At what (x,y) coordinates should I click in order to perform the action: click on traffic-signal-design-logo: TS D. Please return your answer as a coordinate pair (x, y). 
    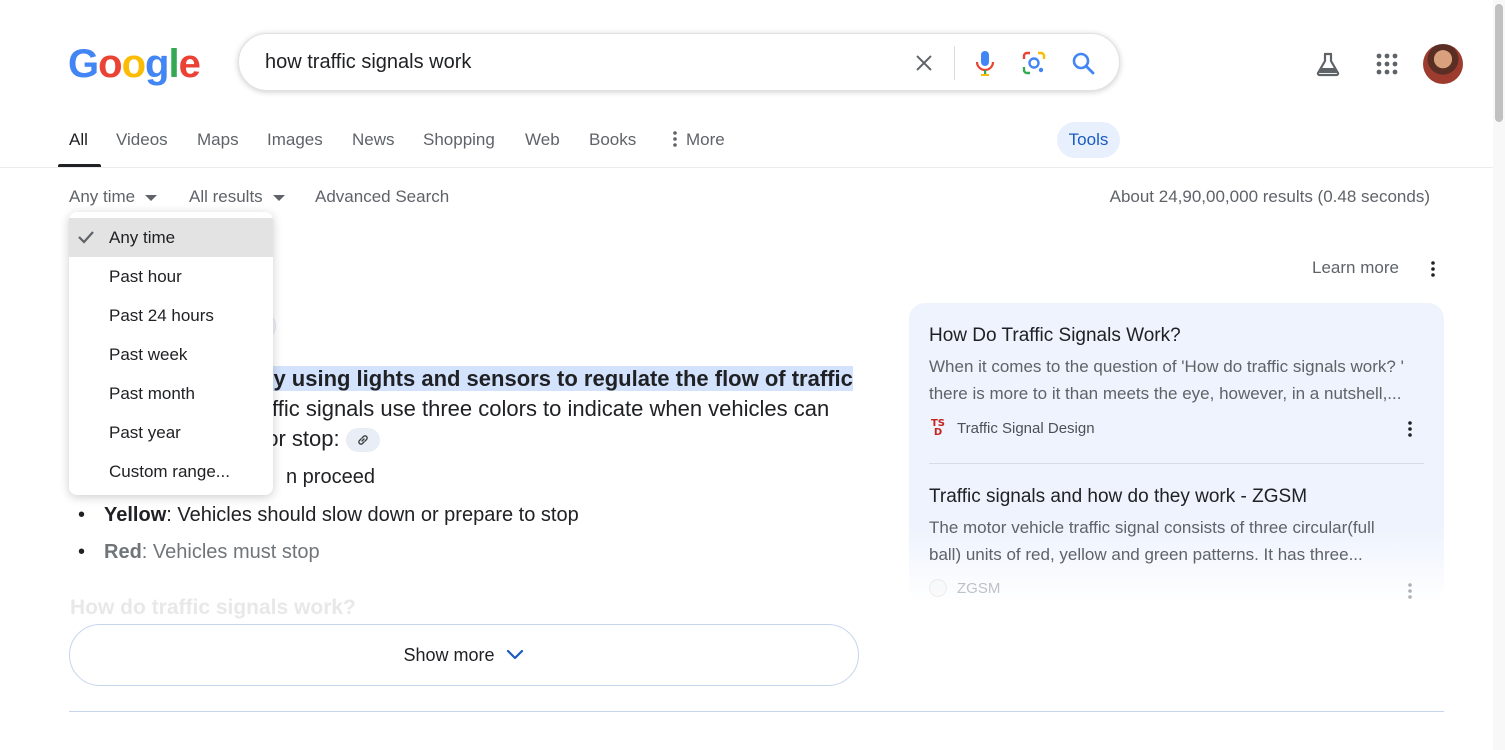
    Looking at the image, I should click on (938, 428).